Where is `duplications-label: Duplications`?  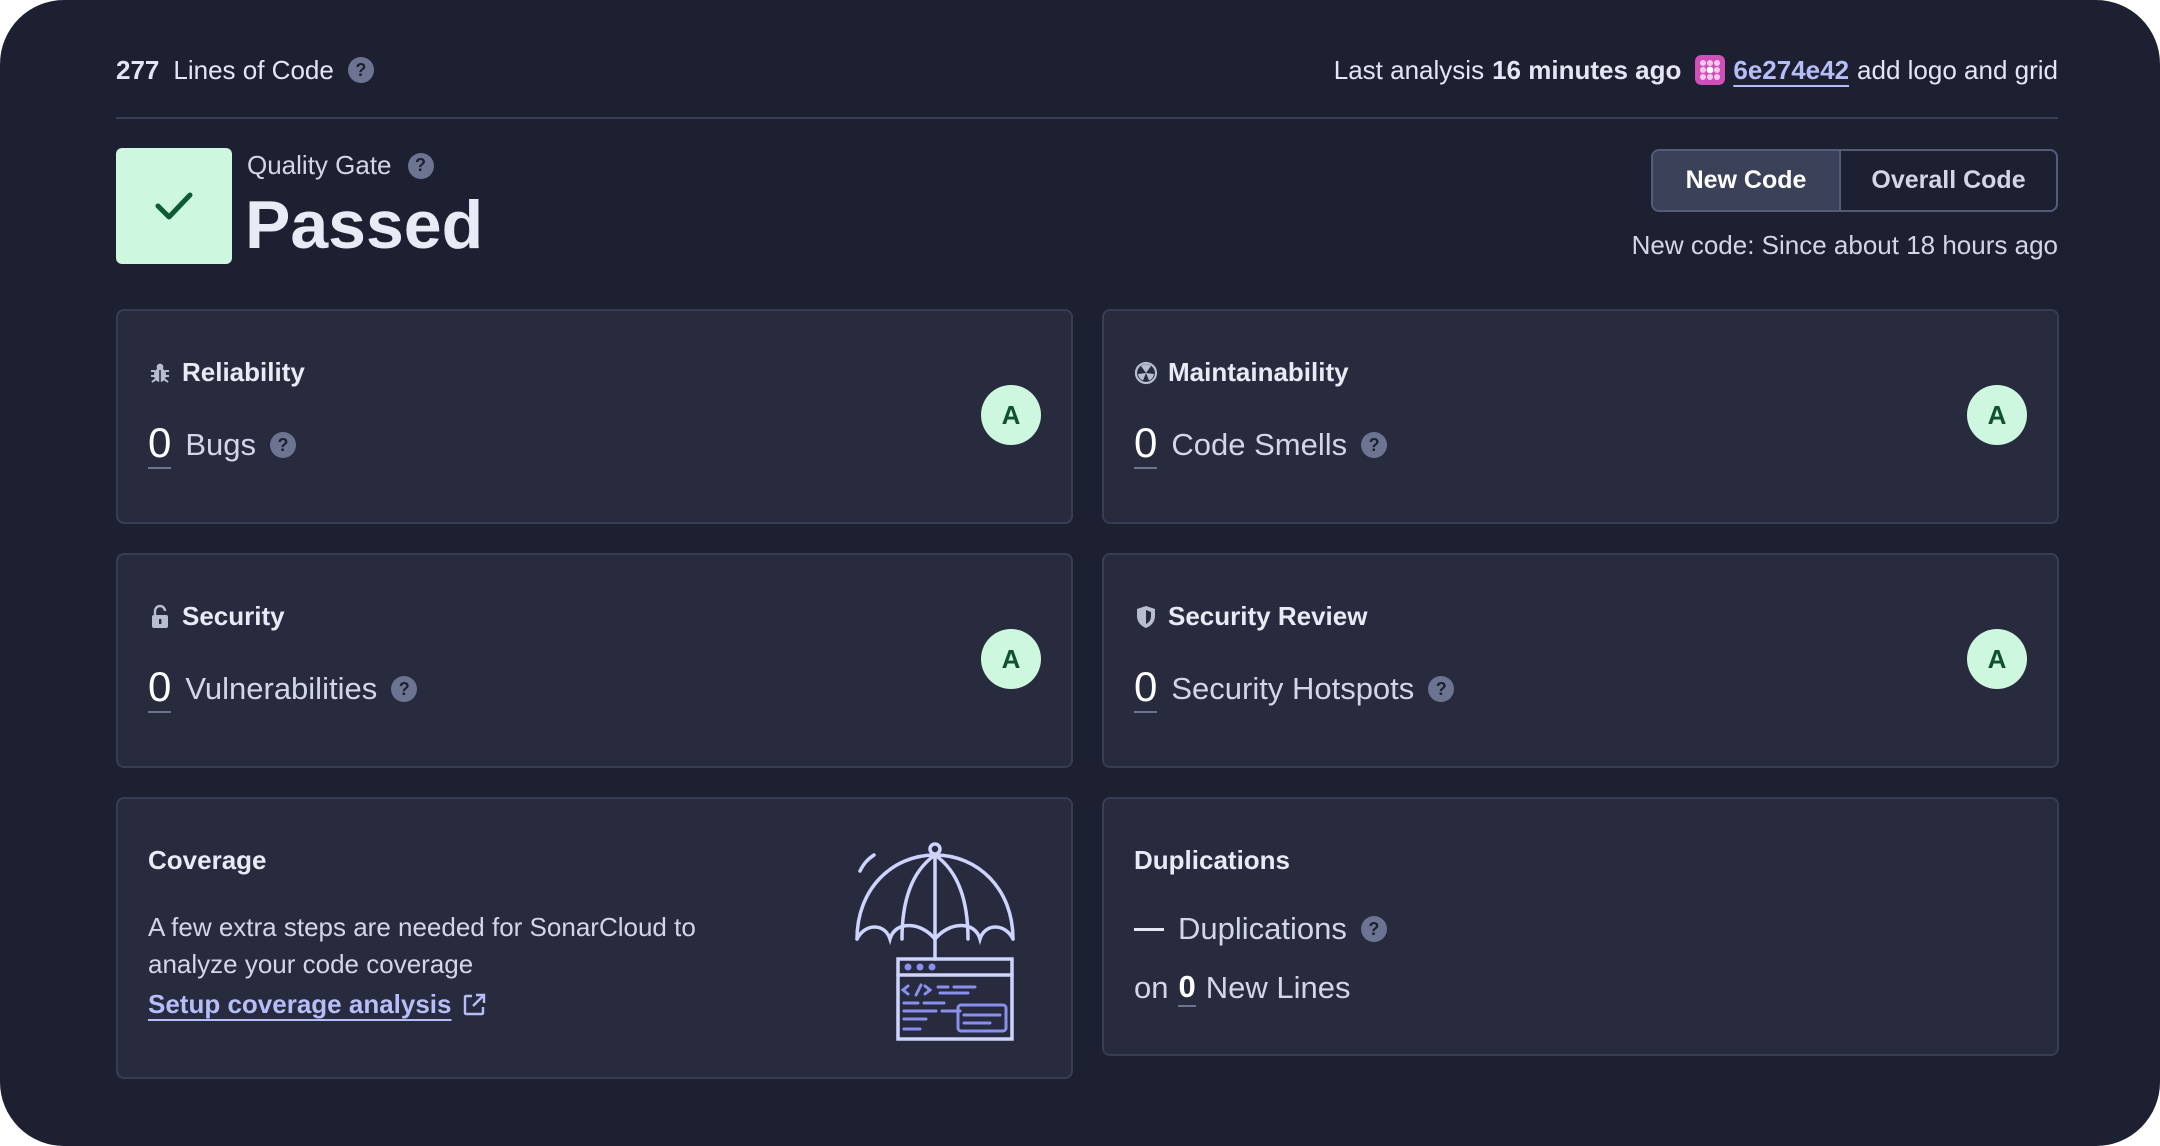
duplications-label: Duplications is located at coordinates (1262, 928).